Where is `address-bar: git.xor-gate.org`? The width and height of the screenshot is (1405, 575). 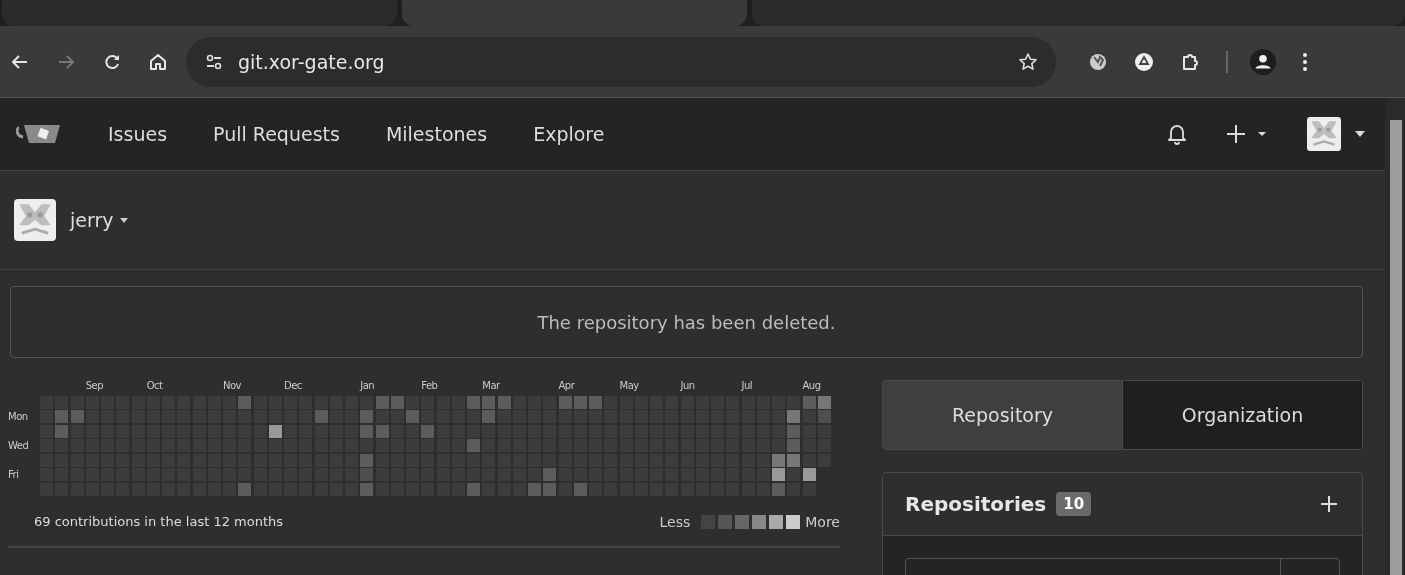 address-bar: git.xor-gate.org is located at coordinates (621, 61).